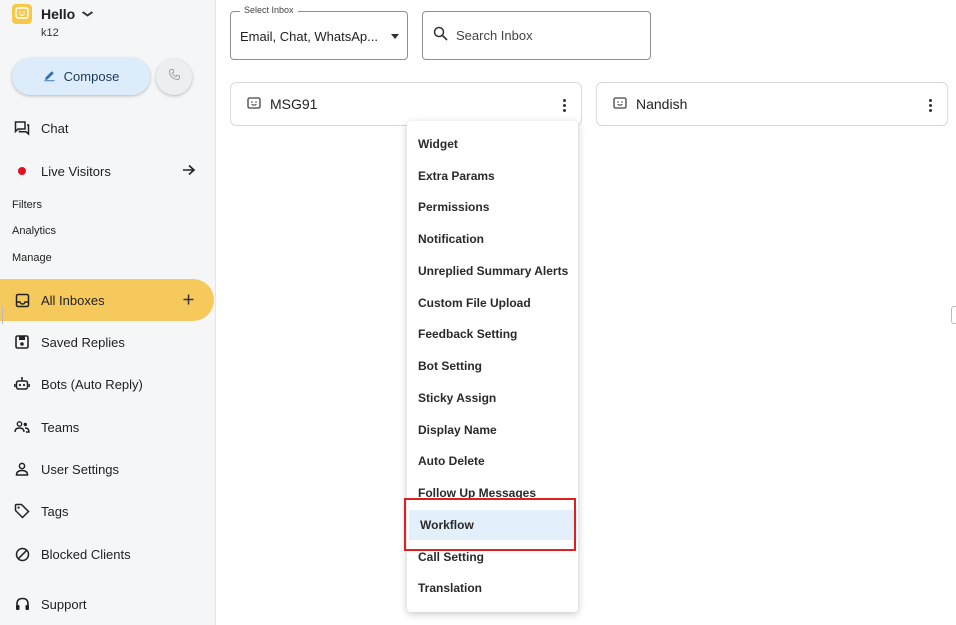  Describe the element at coordinates (22, 128) in the screenshot. I see `chat-icon` at that location.